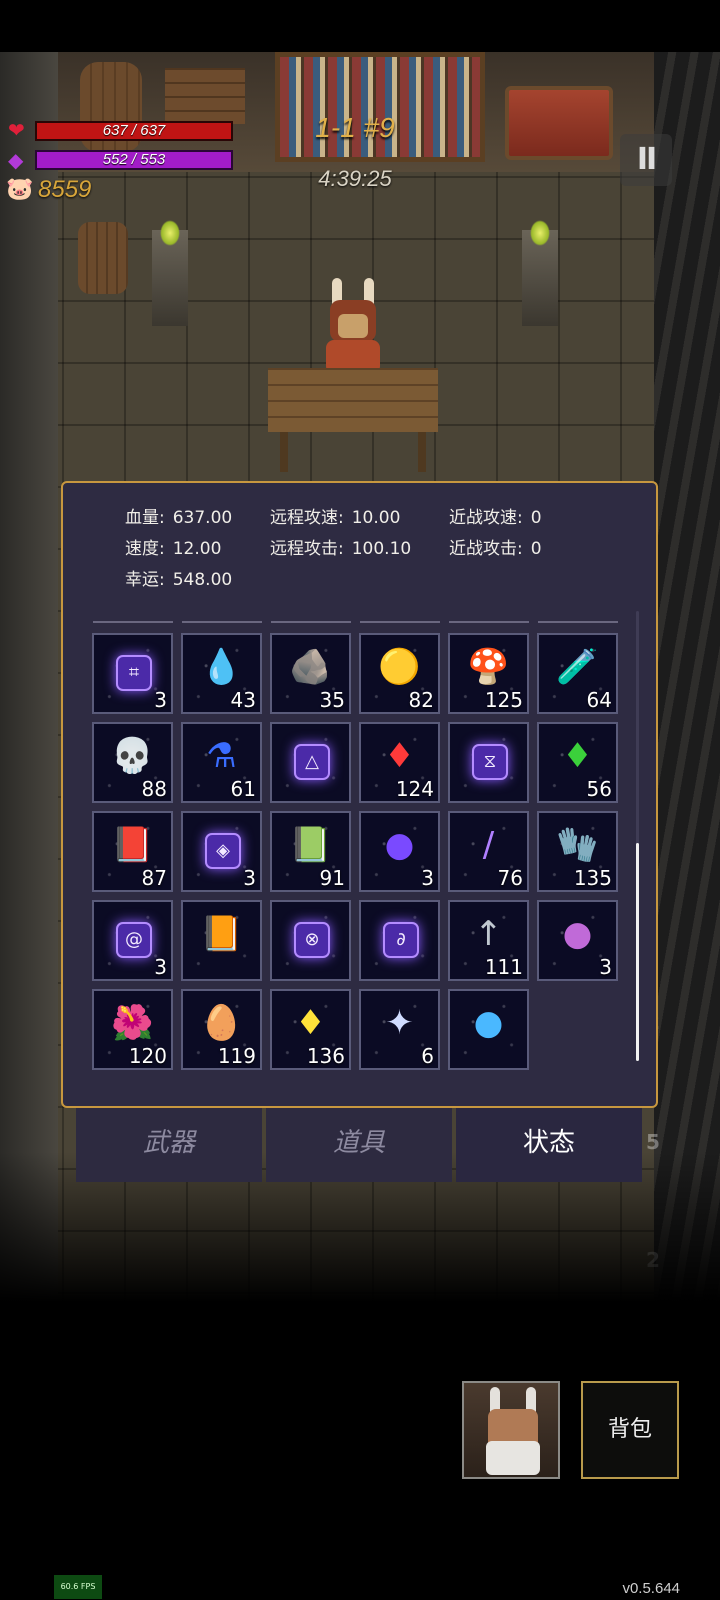 The width and height of the screenshot is (720, 1600). Describe the element at coordinates (687, 677) in the screenshot. I see `right-wall` at that location.